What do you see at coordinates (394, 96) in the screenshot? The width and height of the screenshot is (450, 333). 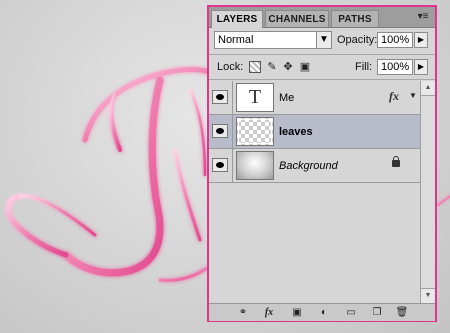 I see `layer-effects-icon: fx` at bounding box center [394, 96].